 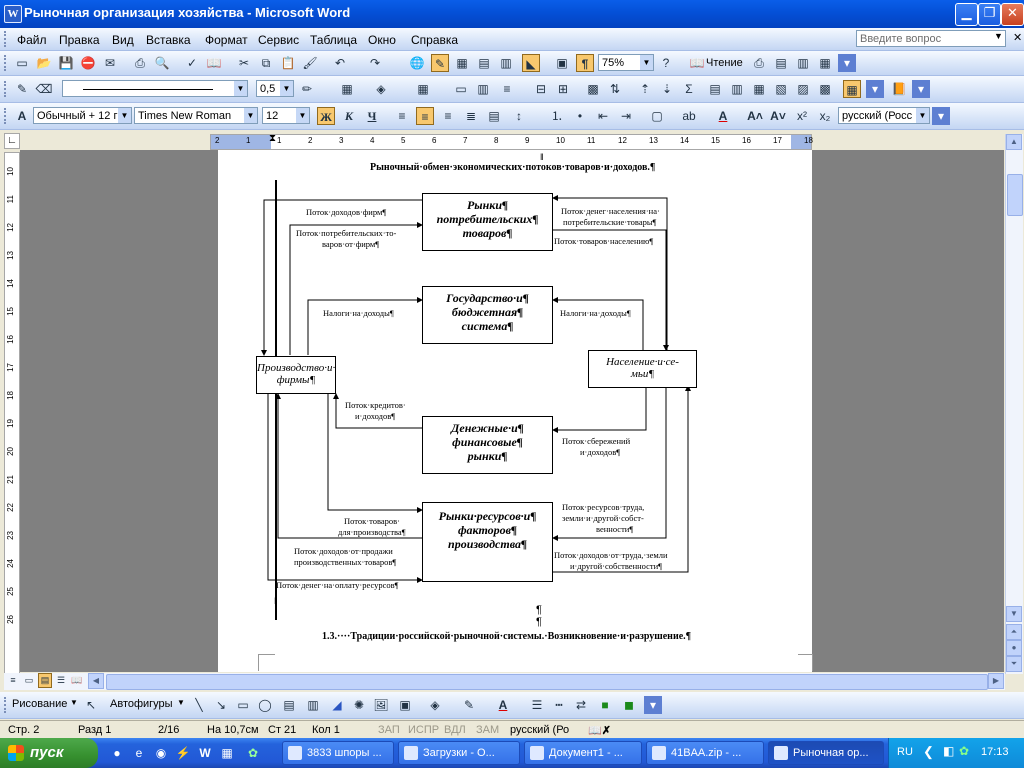 I want to click on hscroll-thumb, so click(x=547, y=682).